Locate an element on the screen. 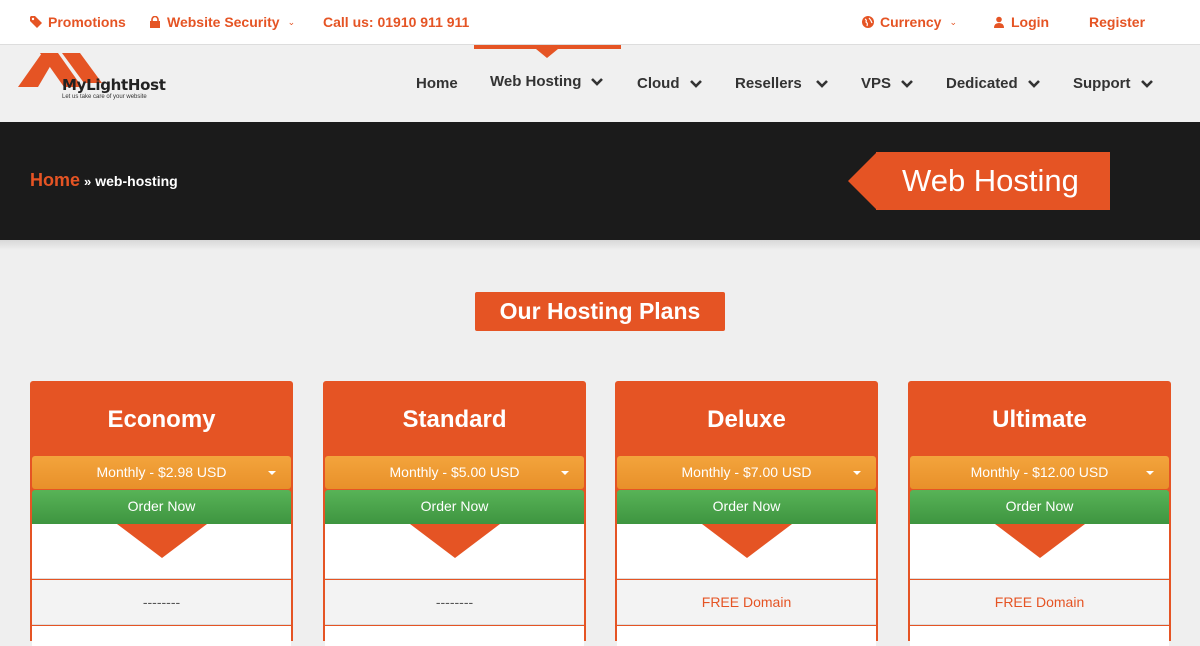  page-title-tag: Web Hosting is located at coordinates (979, 181).